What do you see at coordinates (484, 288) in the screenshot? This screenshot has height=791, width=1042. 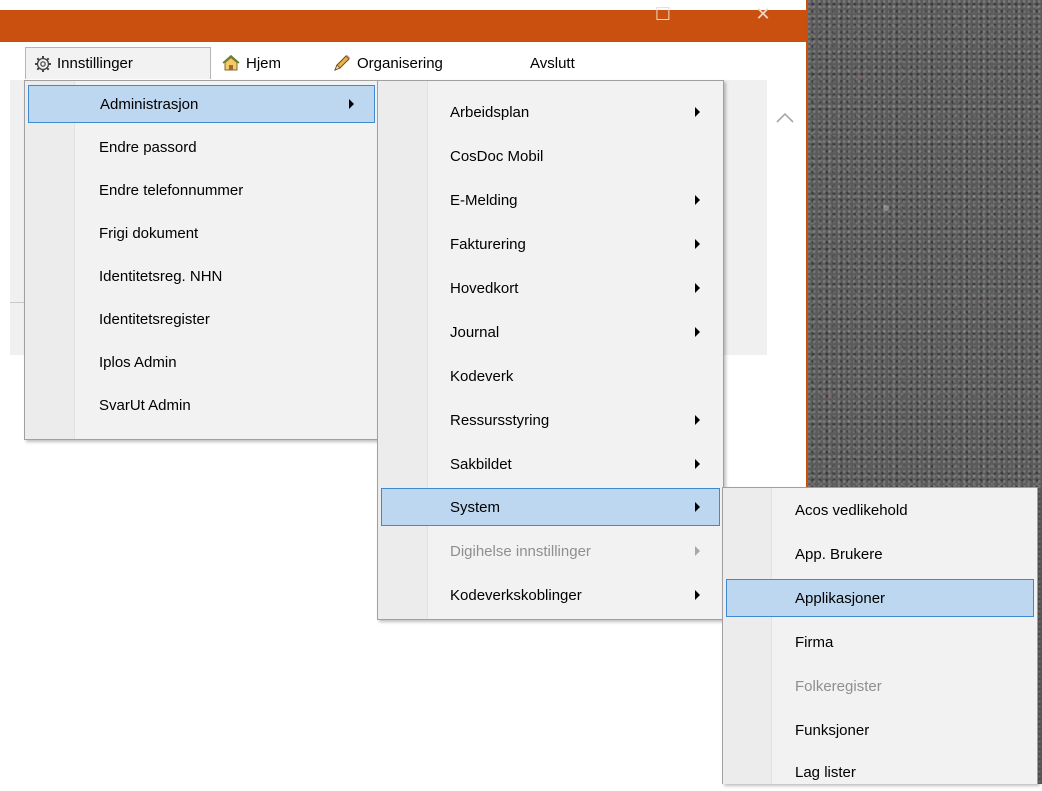 I see `menu-item-label: Hovedkort` at bounding box center [484, 288].